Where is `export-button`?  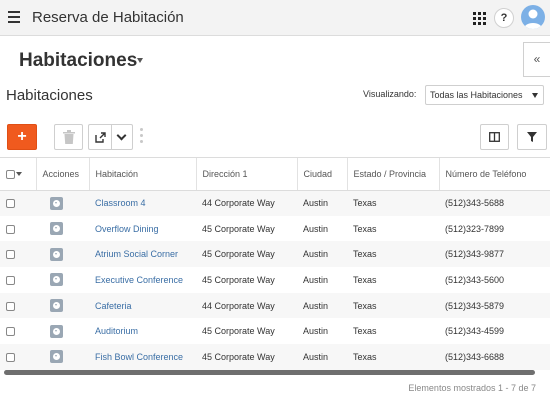
export-button is located at coordinates (99, 137).